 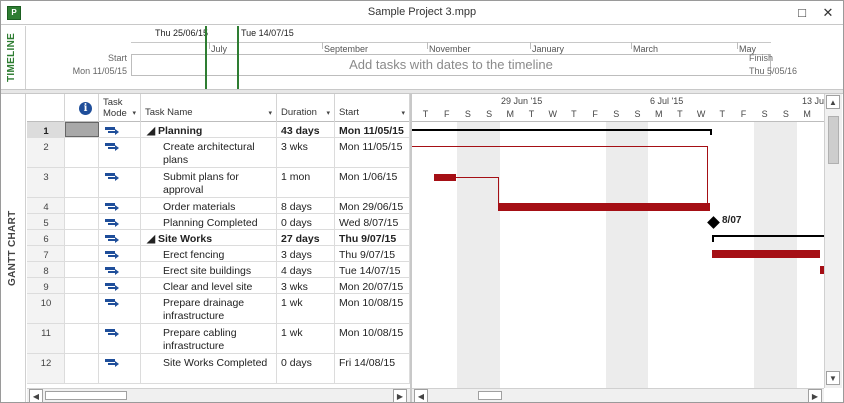 What do you see at coordinates (46, 108) in the screenshot?
I see `select-all-cell` at bounding box center [46, 108].